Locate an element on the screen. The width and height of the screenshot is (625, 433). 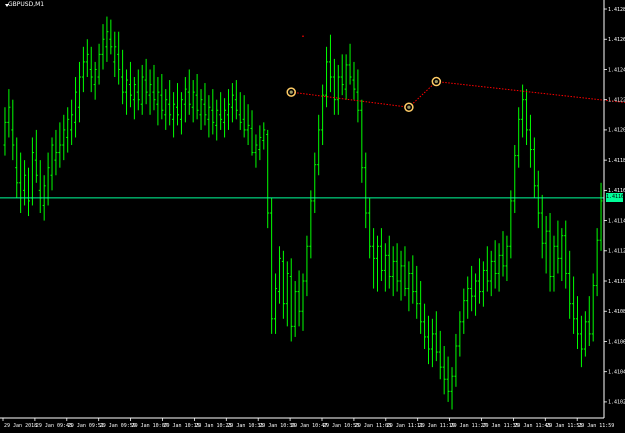
trend-line is located at coordinates (458, 71).